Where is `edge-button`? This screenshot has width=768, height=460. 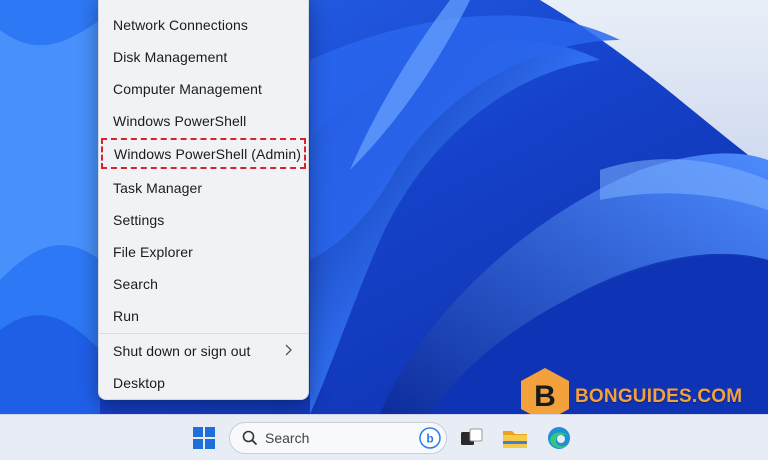 edge-button is located at coordinates (559, 438).